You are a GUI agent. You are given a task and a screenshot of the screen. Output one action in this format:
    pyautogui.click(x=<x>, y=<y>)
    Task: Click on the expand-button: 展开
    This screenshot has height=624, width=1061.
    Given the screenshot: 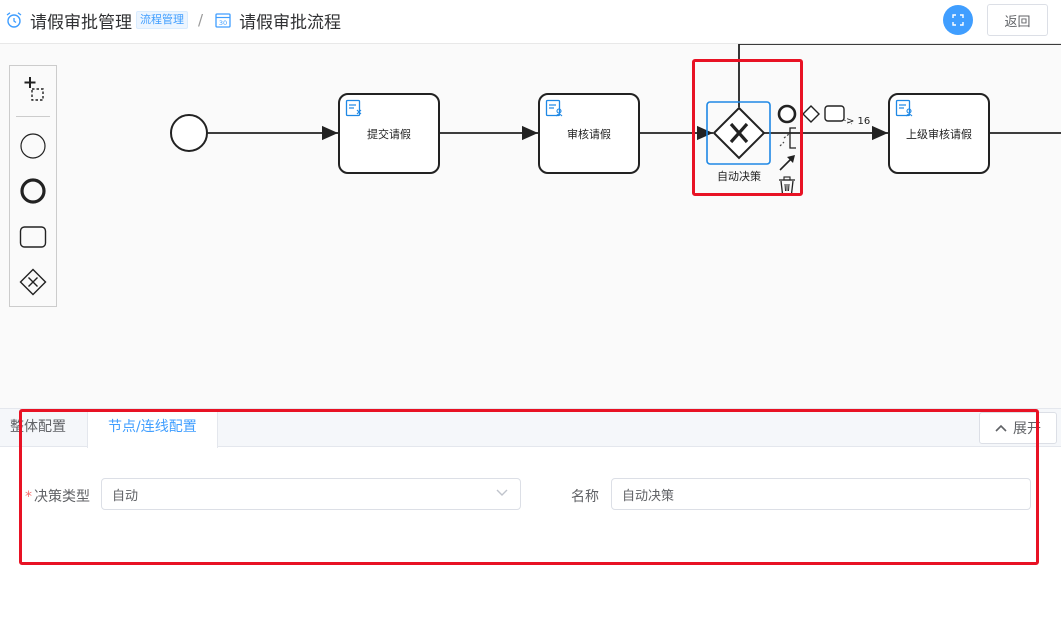 What is the action you would take?
    pyautogui.click(x=1018, y=428)
    